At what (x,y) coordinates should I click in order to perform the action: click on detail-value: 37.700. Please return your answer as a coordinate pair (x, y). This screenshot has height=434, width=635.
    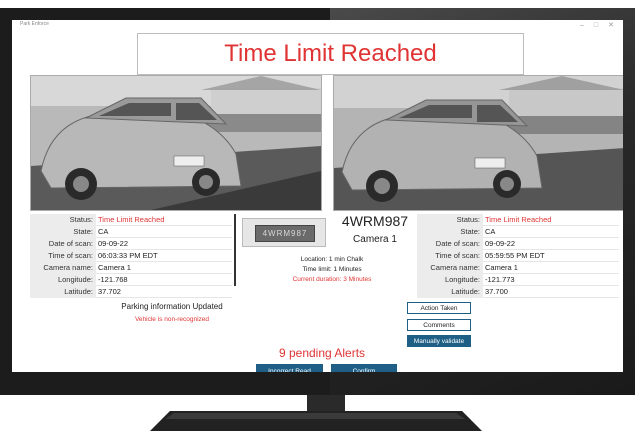
    Looking at the image, I should click on (551, 291).